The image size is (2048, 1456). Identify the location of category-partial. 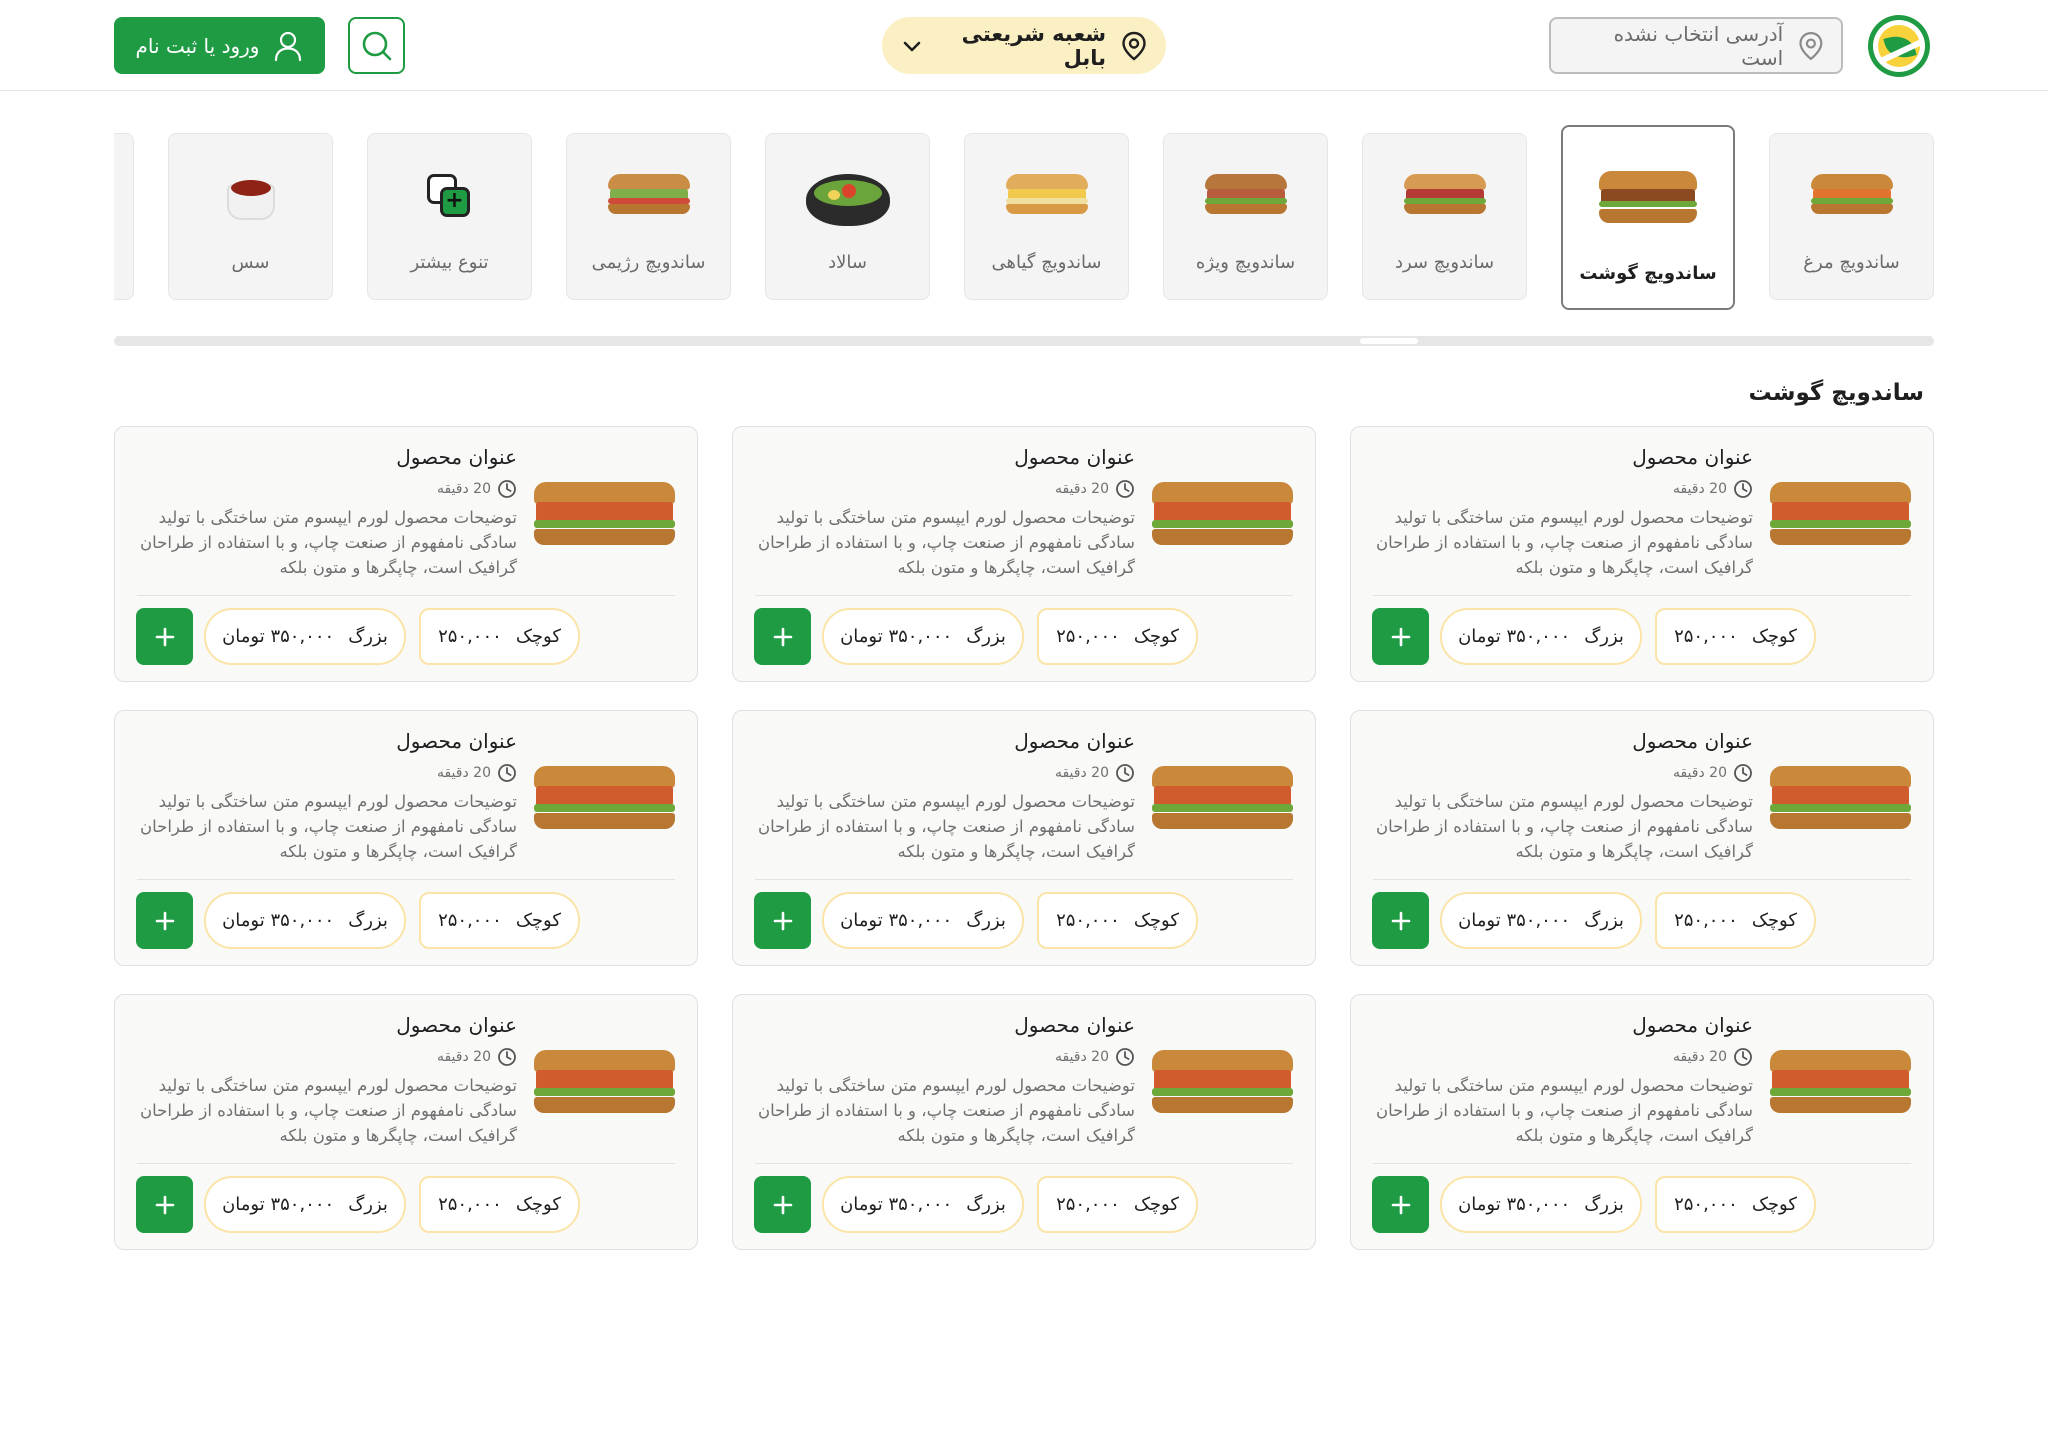
(124, 216).